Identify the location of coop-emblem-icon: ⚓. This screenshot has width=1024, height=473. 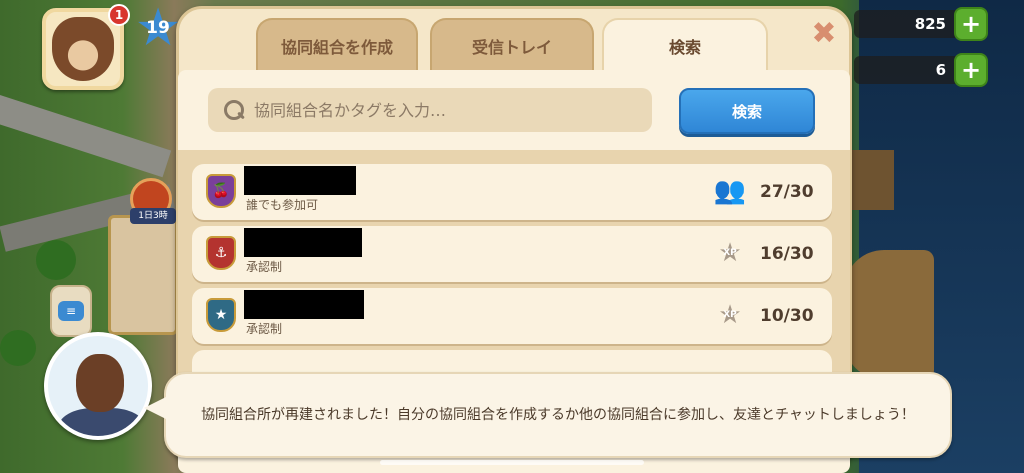
(221, 253).